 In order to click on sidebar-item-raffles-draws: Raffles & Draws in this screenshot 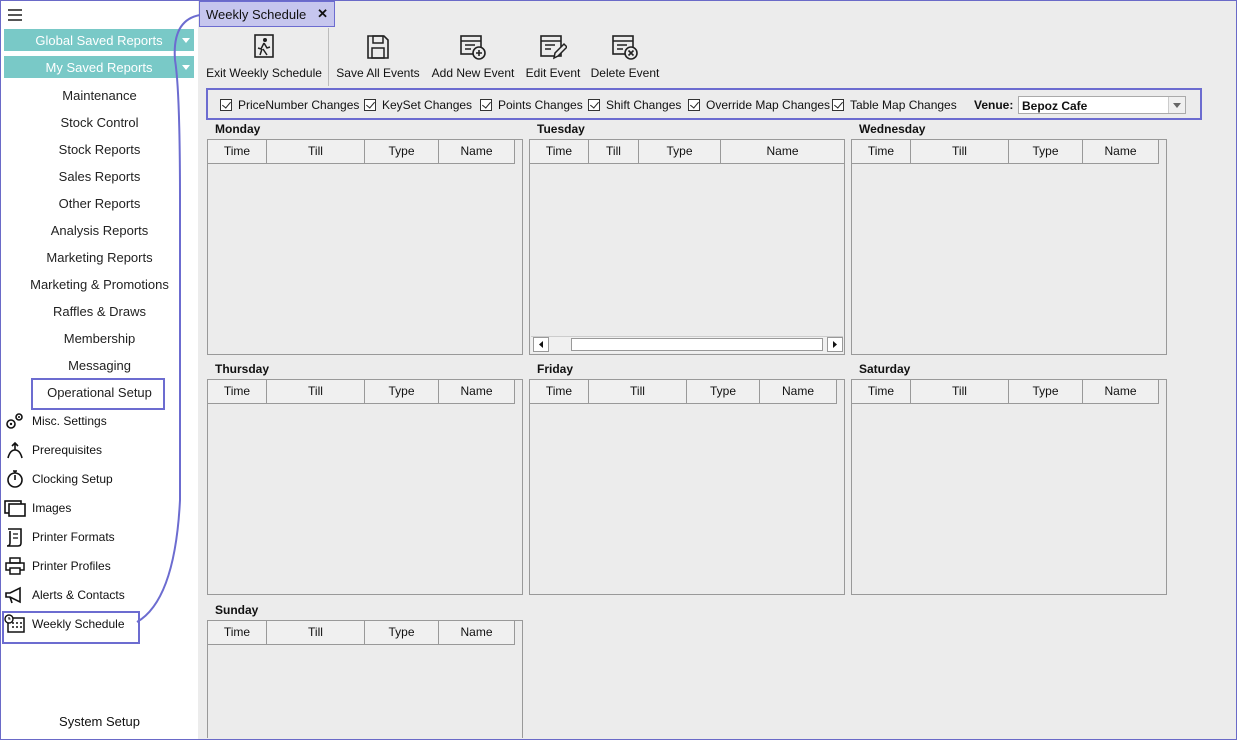, I will do `click(99, 312)`.